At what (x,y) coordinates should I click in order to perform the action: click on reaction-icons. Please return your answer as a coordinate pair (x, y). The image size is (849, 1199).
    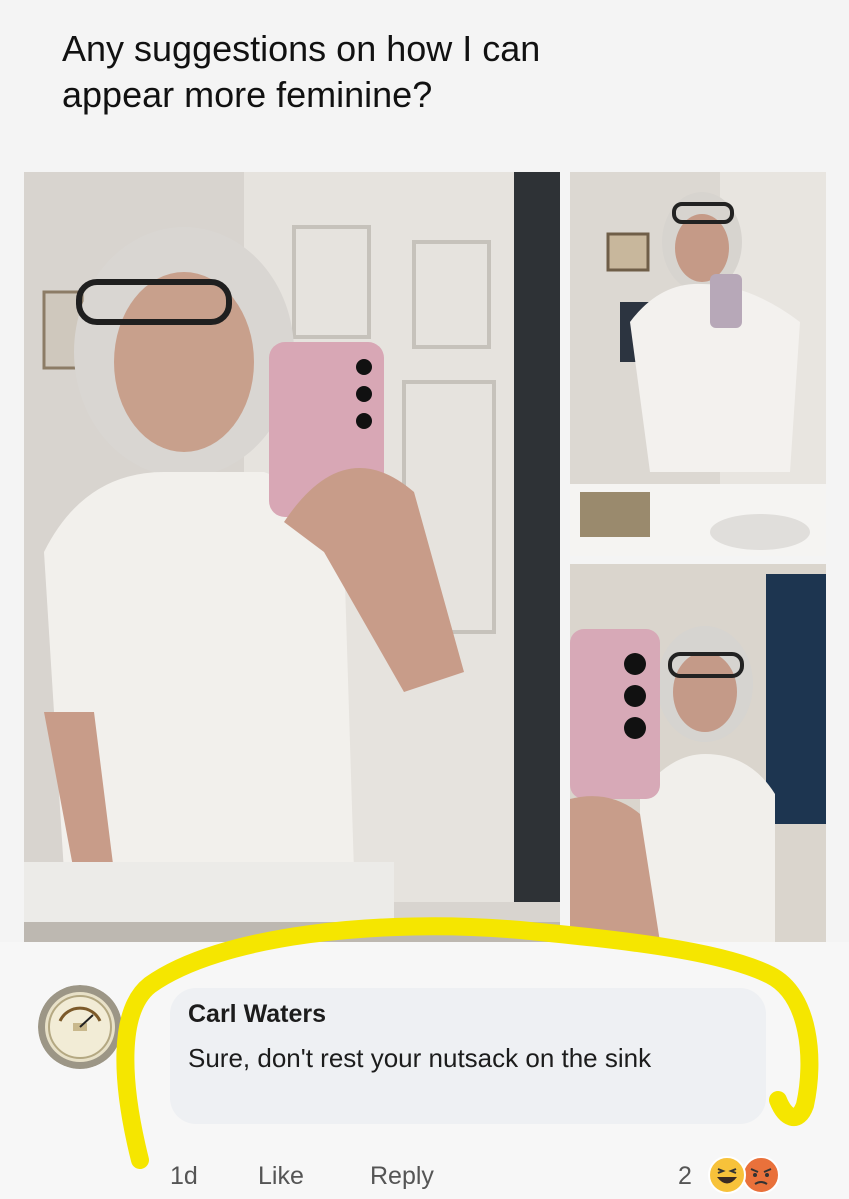
    Looking at the image, I should click on (749, 1176).